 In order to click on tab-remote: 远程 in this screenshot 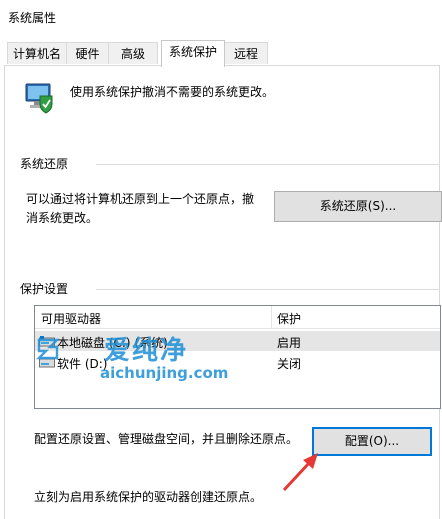, I will do `click(246, 53)`.